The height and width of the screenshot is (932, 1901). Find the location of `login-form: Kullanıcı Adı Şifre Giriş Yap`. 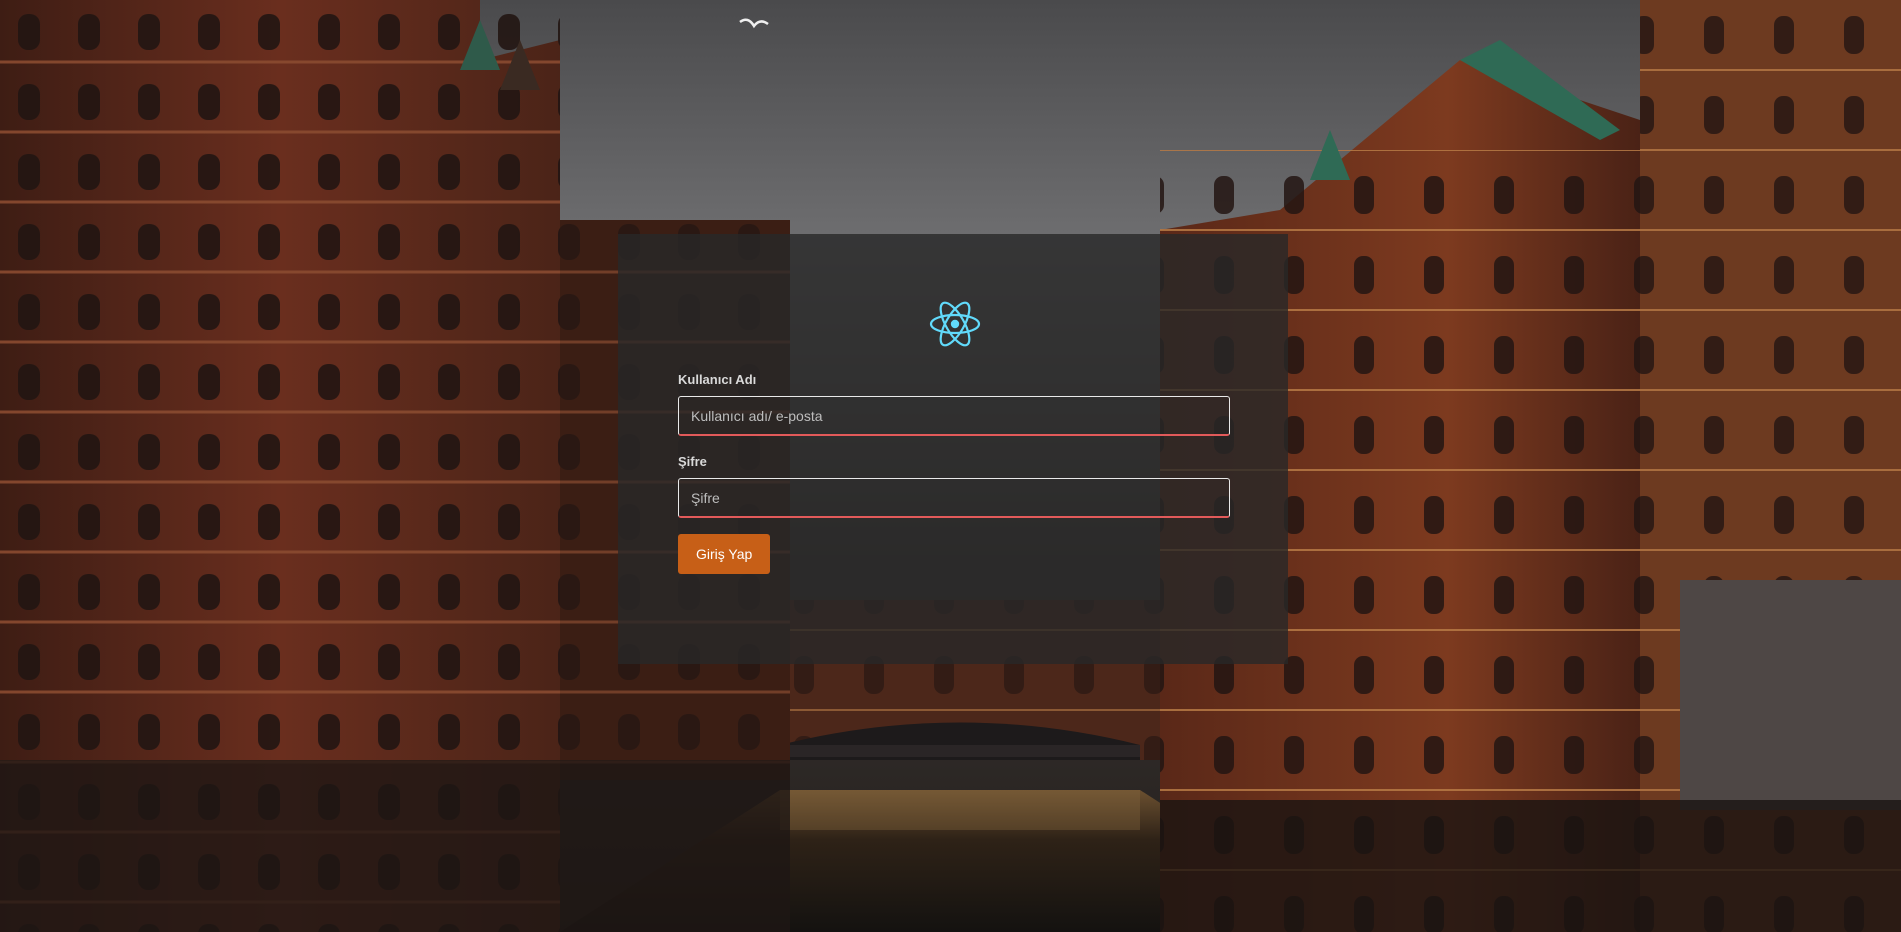

login-form: Kullanıcı Adı Şifre Giriş Yap is located at coordinates (954, 472).